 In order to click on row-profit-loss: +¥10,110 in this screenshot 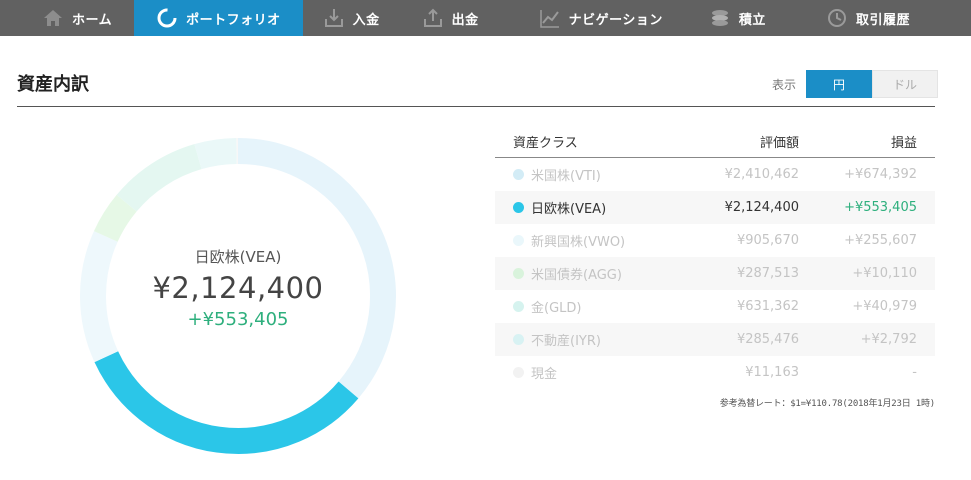, I will do `click(884, 273)`.